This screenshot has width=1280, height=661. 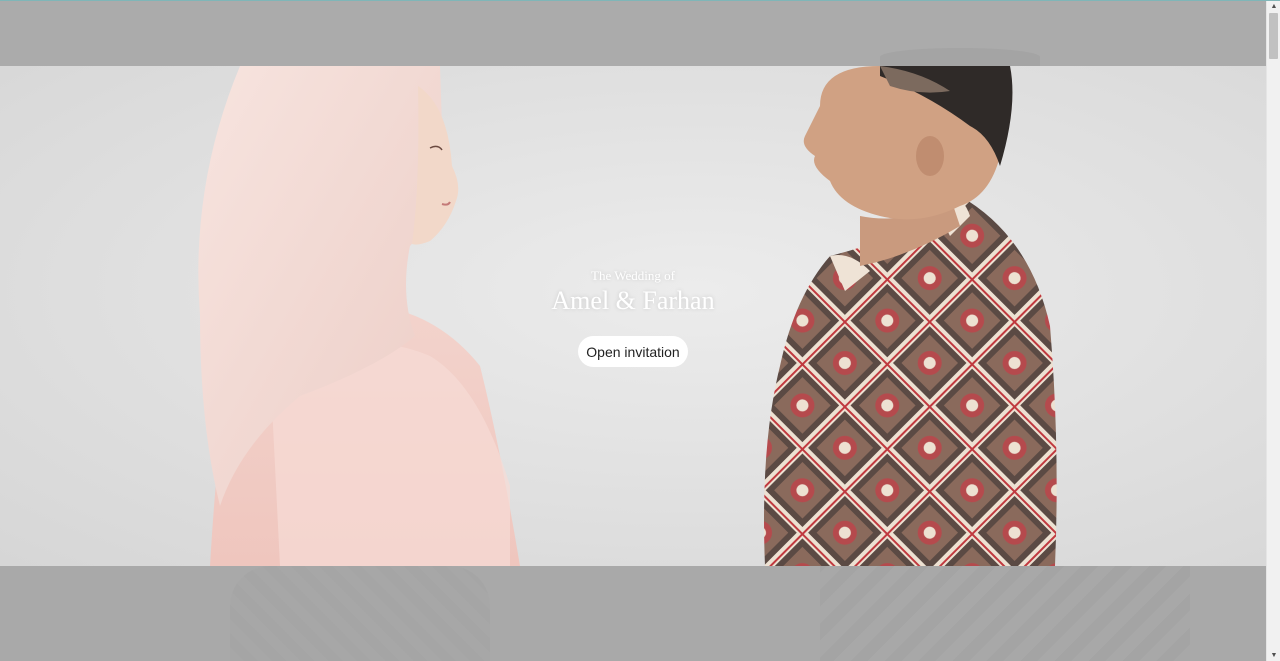 I want to click on lower-ghost-right, so click(x=1005, y=613).